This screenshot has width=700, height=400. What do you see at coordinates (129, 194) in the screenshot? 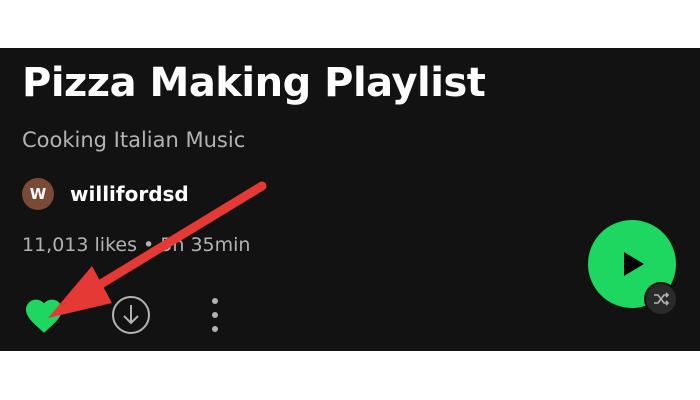
I see `owner-name-link: willifordsd` at bounding box center [129, 194].